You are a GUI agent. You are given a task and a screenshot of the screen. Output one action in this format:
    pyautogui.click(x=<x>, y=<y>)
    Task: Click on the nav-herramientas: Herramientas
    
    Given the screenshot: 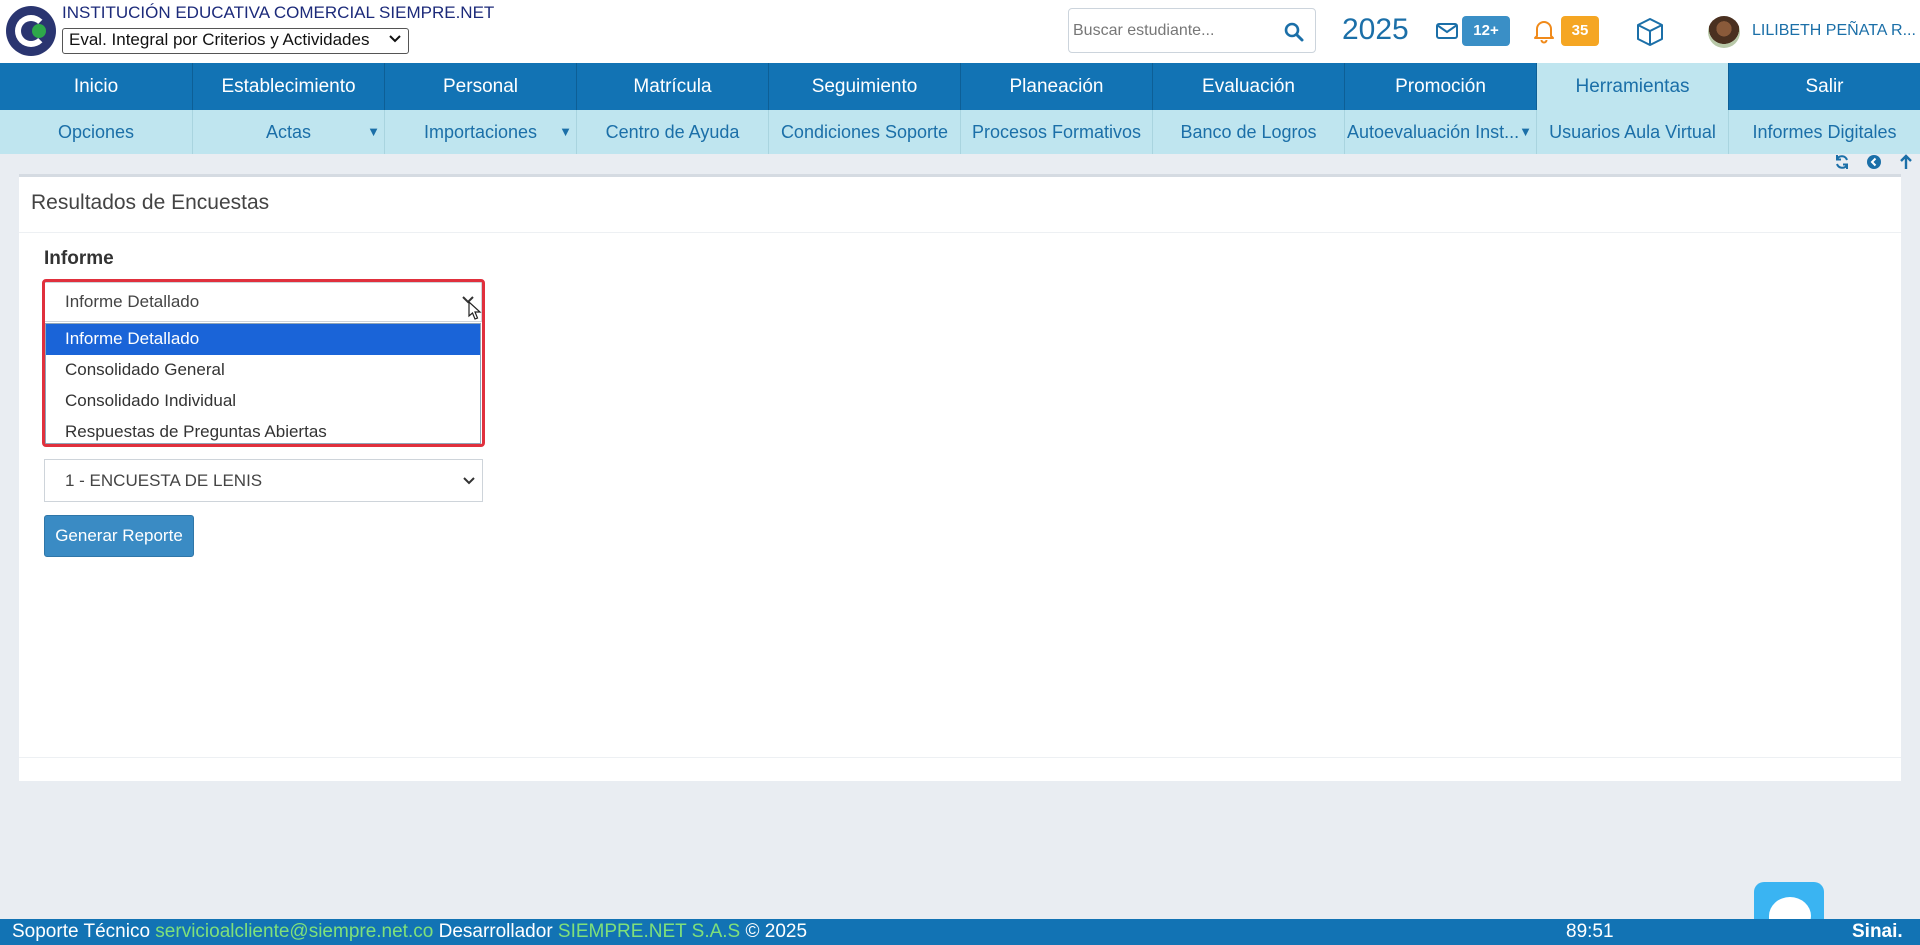 What is the action you would take?
    pyautogui.click(x=1633, y=86)
    